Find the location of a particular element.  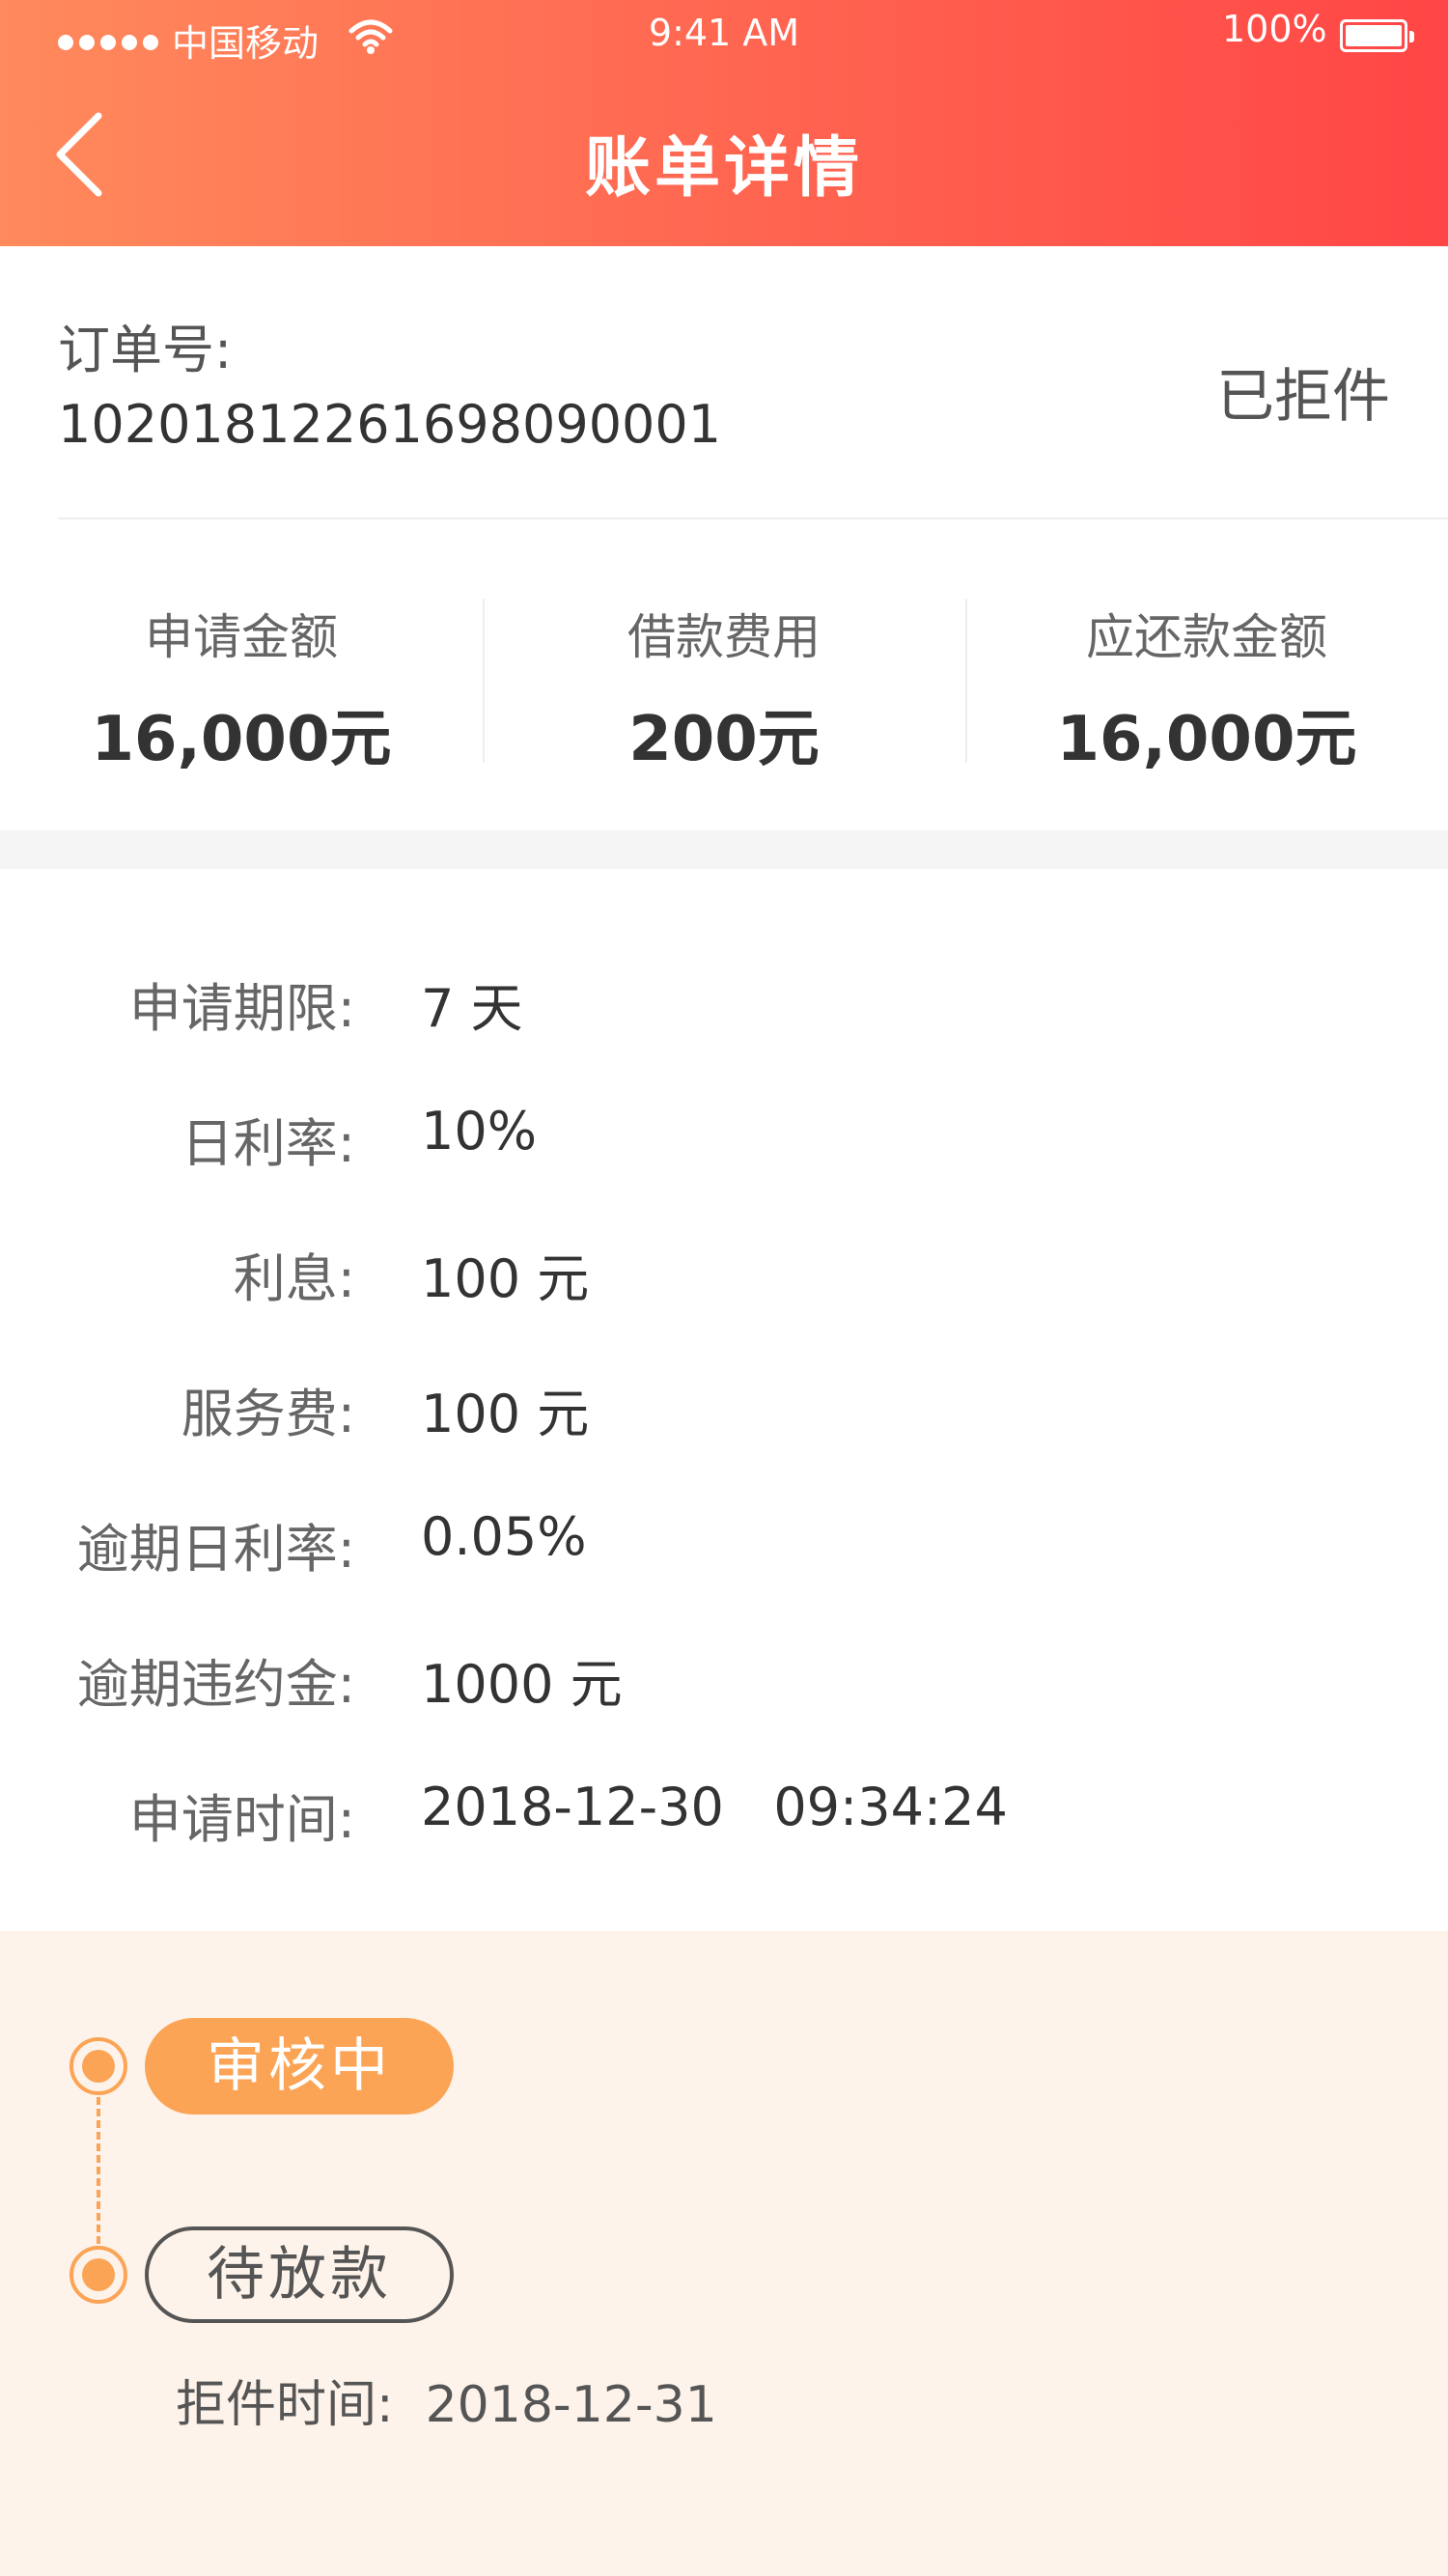

detail-row-interest: 利息: 100 元 is located at coordinates (724, 1275).